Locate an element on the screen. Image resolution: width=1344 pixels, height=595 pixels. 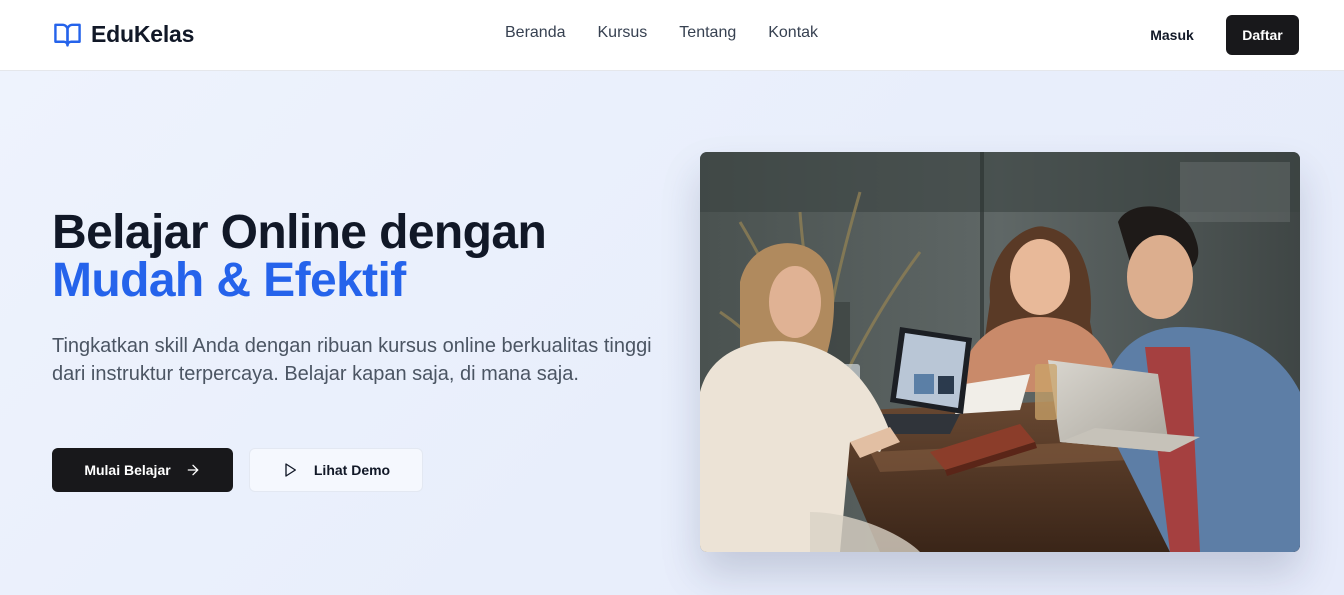
start-learning-label: Mulai Belajar is located at coordinates (127, 470).